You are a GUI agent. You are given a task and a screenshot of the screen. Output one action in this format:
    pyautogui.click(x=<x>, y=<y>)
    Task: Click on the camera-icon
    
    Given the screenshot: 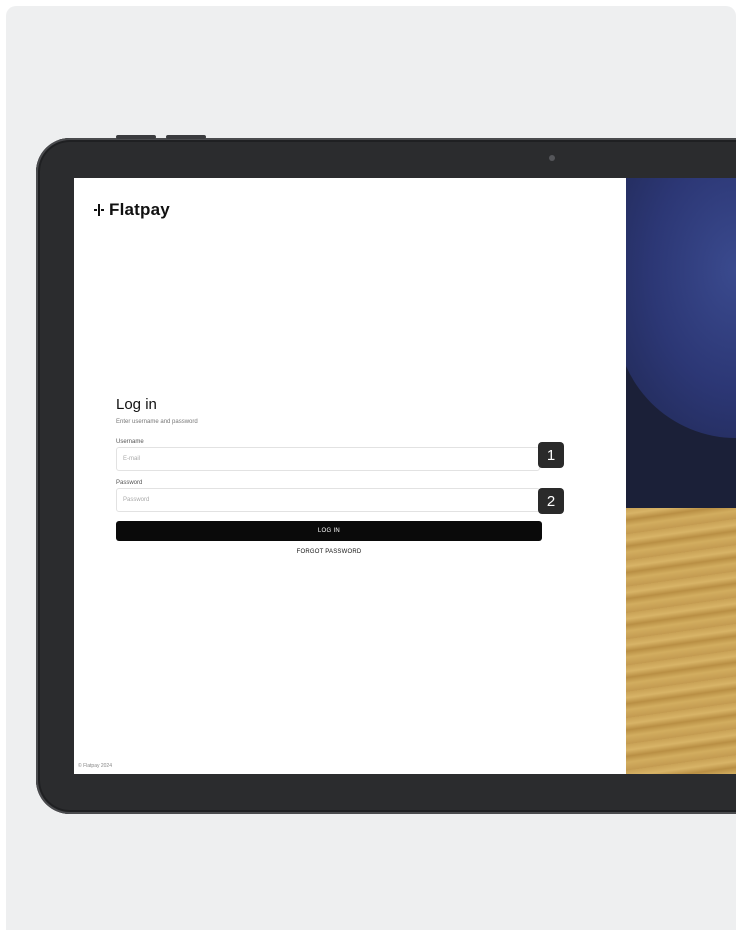 What is the action you would take?
    pyautogui.click(x=552, y=158)
    